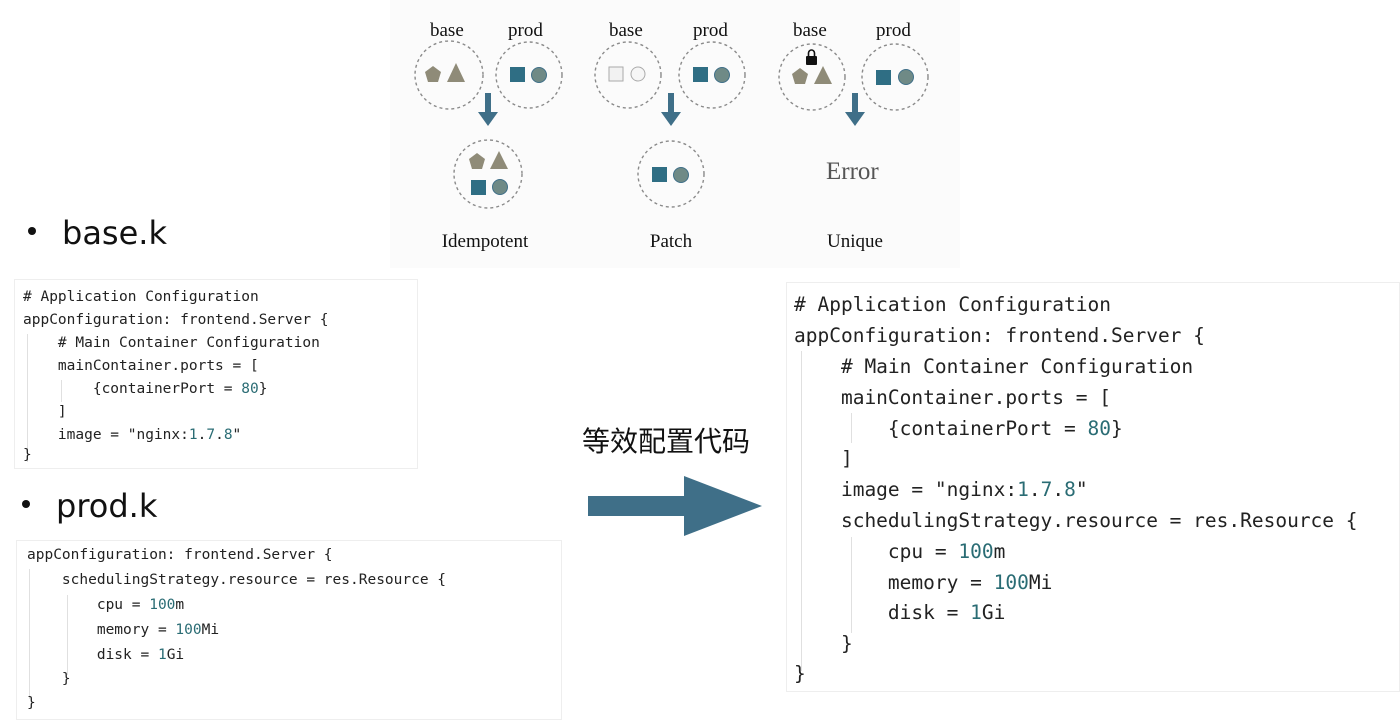 The height and width of the screenshot is (720, 1400). What do you see at coordinates (114, 233) in the screenshot?
I see `base-file-name: base.k` at bounding box center [114, 233].